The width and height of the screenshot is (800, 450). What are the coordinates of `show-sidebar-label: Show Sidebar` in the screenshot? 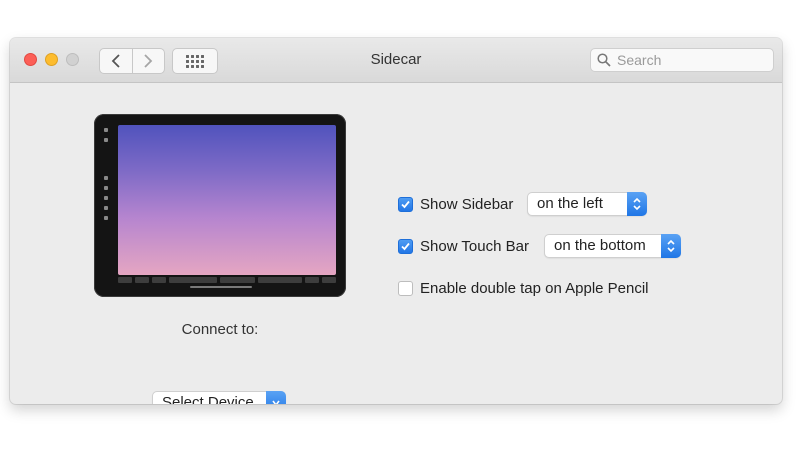 It's located at (466, 204).